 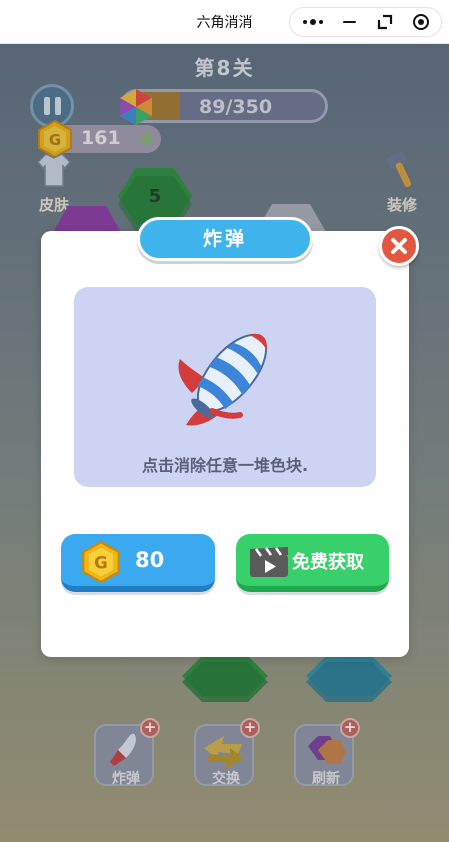 What do you see at coordinates (385, 22) in the screenshot?
I see `restore-icon` at bounding box center [385, 22].